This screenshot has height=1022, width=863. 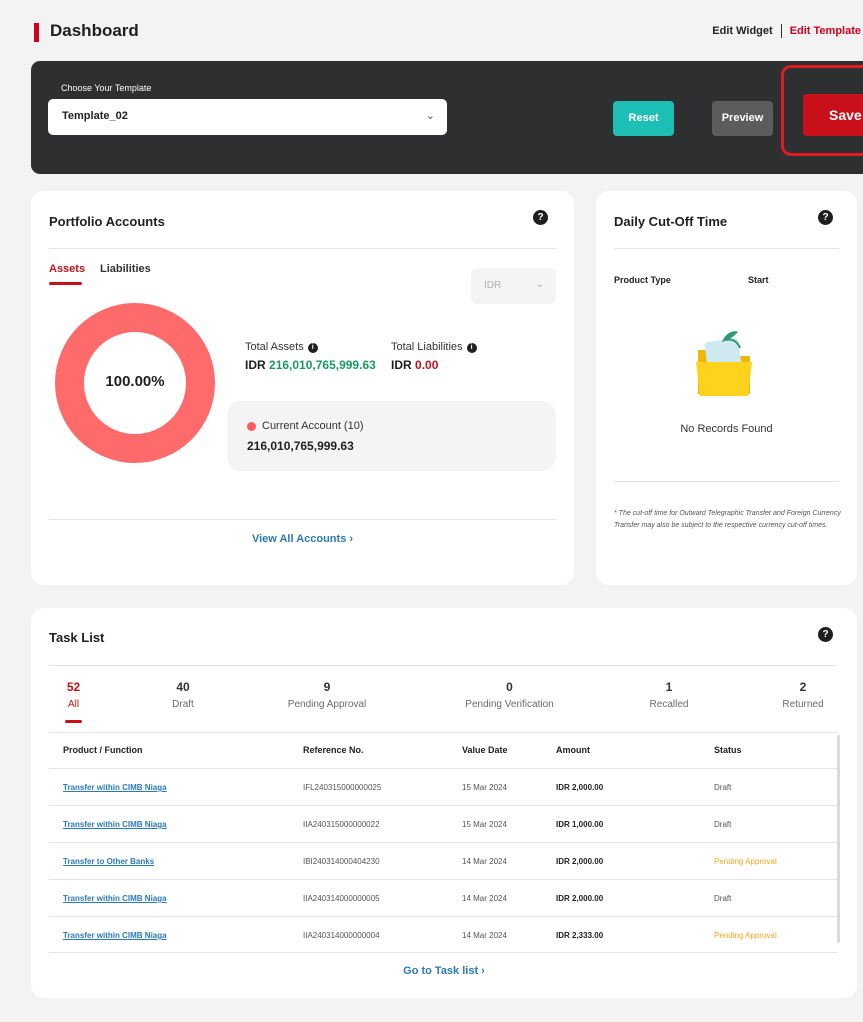 What do you see at coordinates (669, 704) in the screenshot?
I see `stat-label: Recalled` at bounding box center [669, 704].